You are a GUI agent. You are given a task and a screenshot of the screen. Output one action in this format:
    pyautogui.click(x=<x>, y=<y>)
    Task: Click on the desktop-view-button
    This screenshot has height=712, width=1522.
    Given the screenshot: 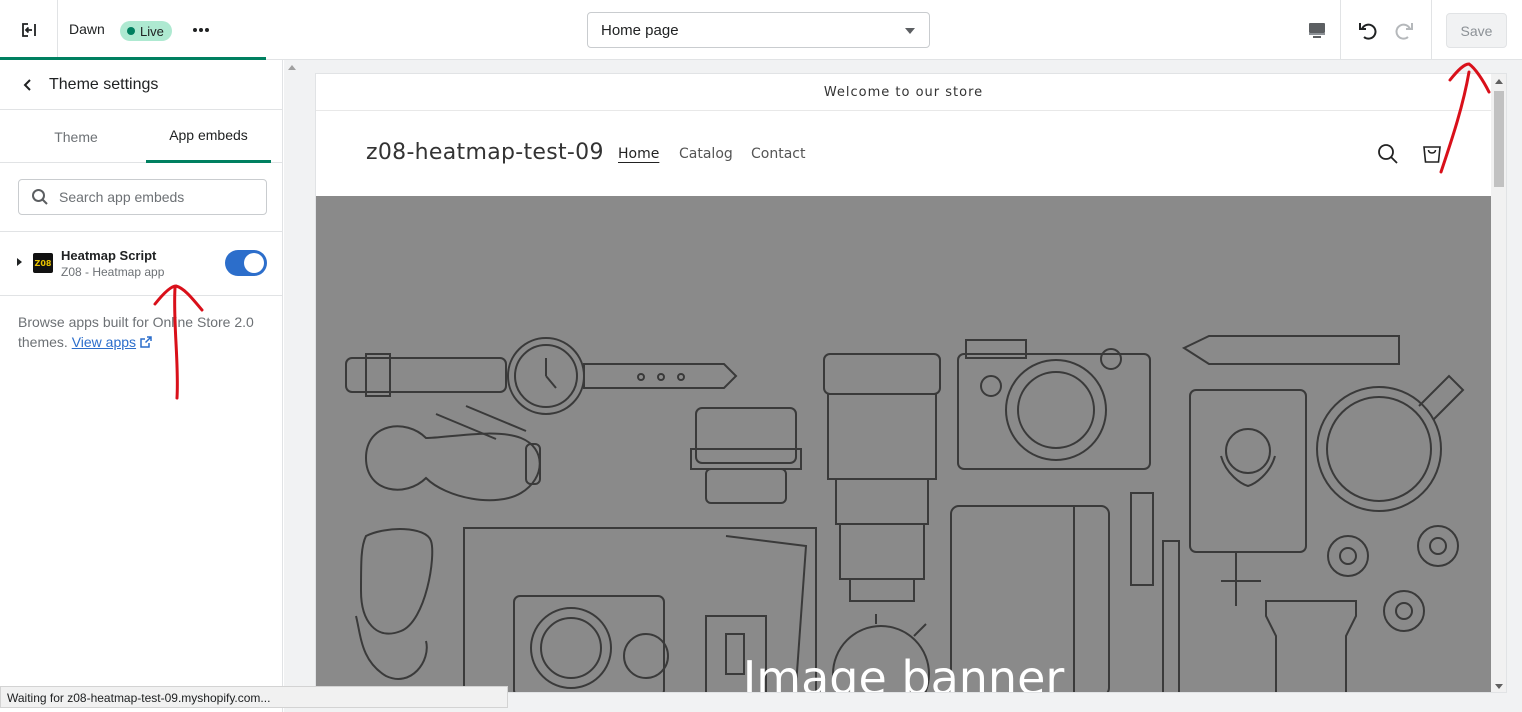 What is the action you would take?
    pyautogui.click(x=1317, y=30)
    